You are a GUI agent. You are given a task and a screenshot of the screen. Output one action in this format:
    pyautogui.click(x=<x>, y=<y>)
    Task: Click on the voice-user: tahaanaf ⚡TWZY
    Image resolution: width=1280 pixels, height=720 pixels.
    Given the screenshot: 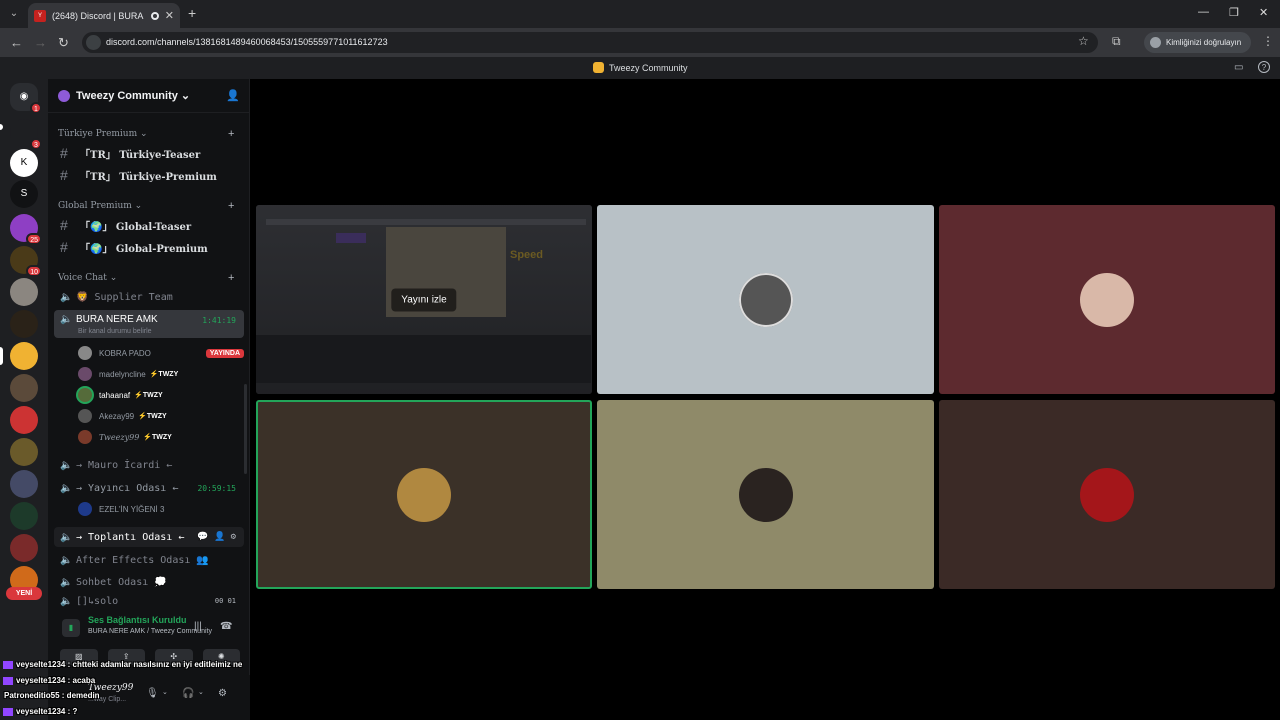 What is the action you would take?
    pyautogui.click(x=161, y=395)
    